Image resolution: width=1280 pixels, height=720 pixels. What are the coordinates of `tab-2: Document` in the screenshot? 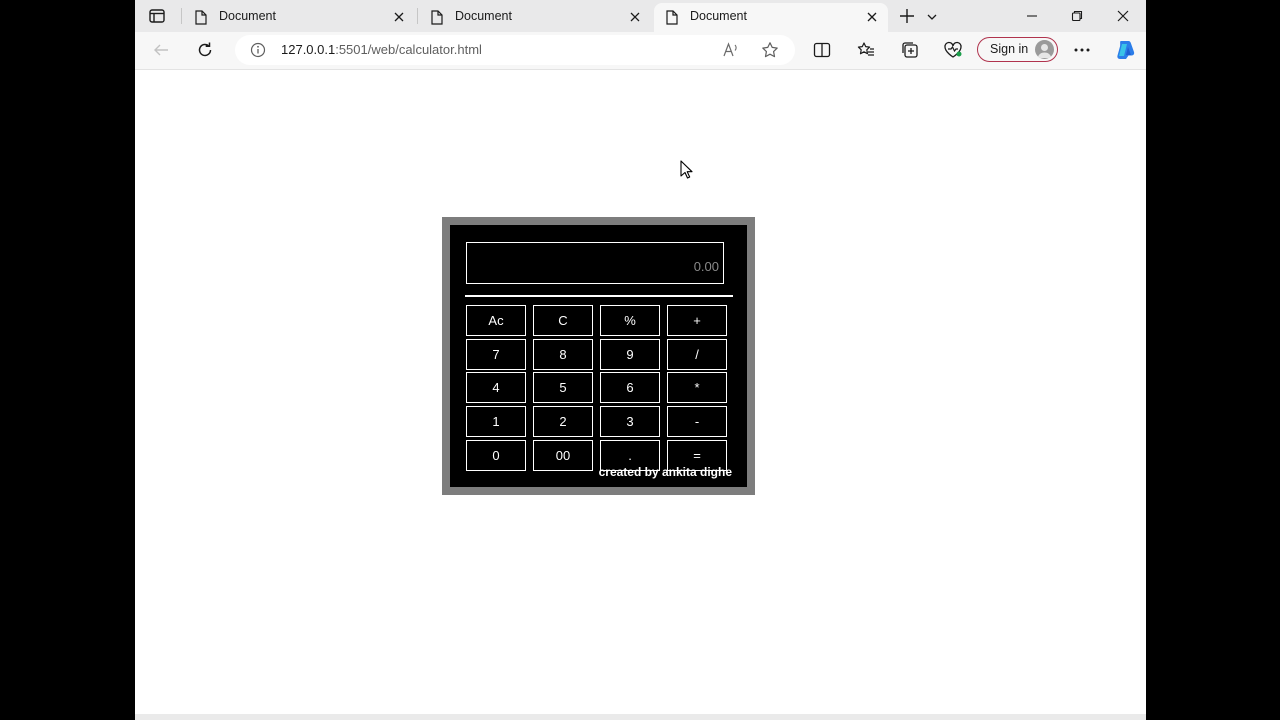 It's located at (535, 17).